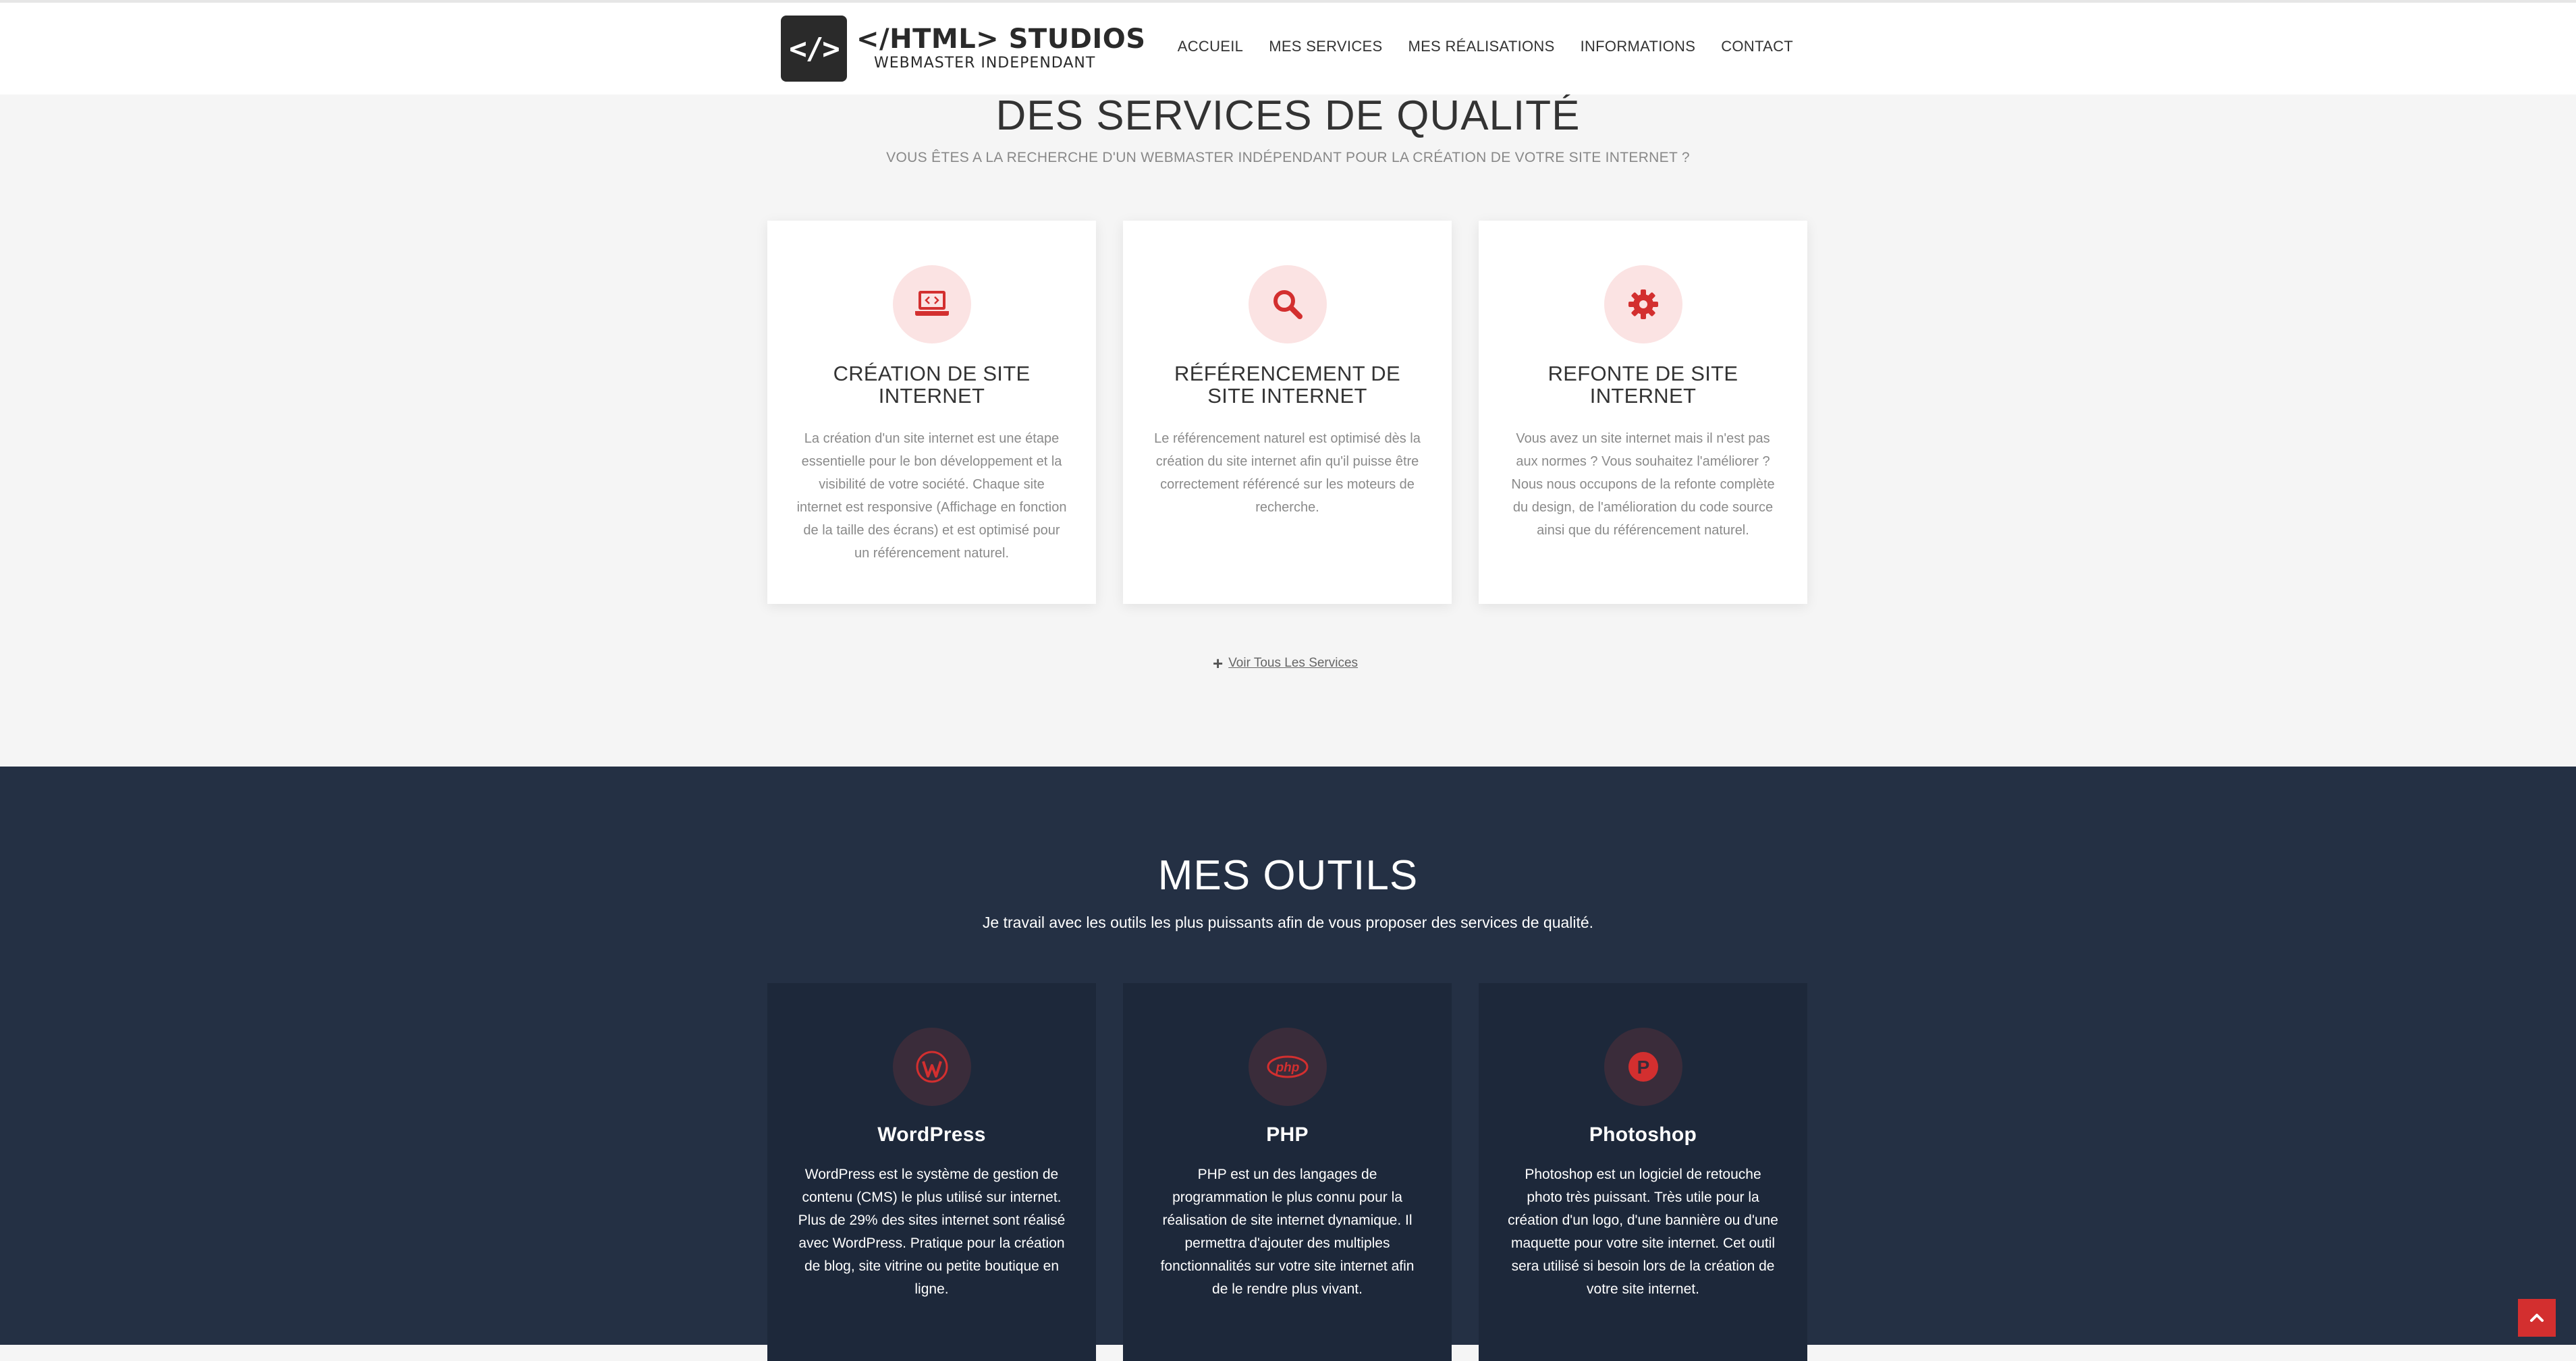  I want to click on service-card-title: CRÉATION DE SITE INTERNET, so click(931, 384).